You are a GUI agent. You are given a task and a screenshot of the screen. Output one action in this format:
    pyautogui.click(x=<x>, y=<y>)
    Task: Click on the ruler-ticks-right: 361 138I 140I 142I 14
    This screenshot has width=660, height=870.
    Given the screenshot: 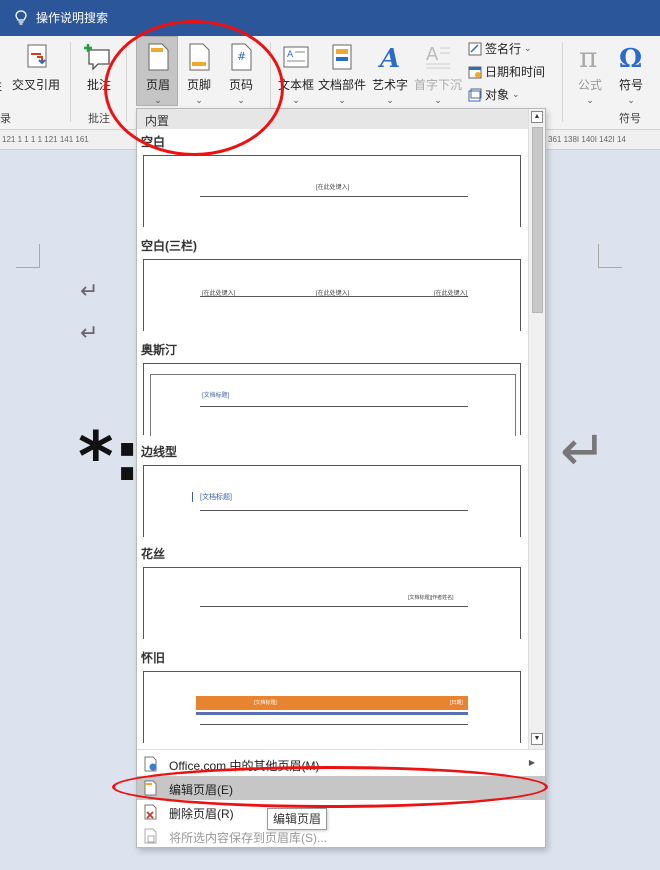 What is the action you would take?
    pyautogui.click(x=587, y=139)
    